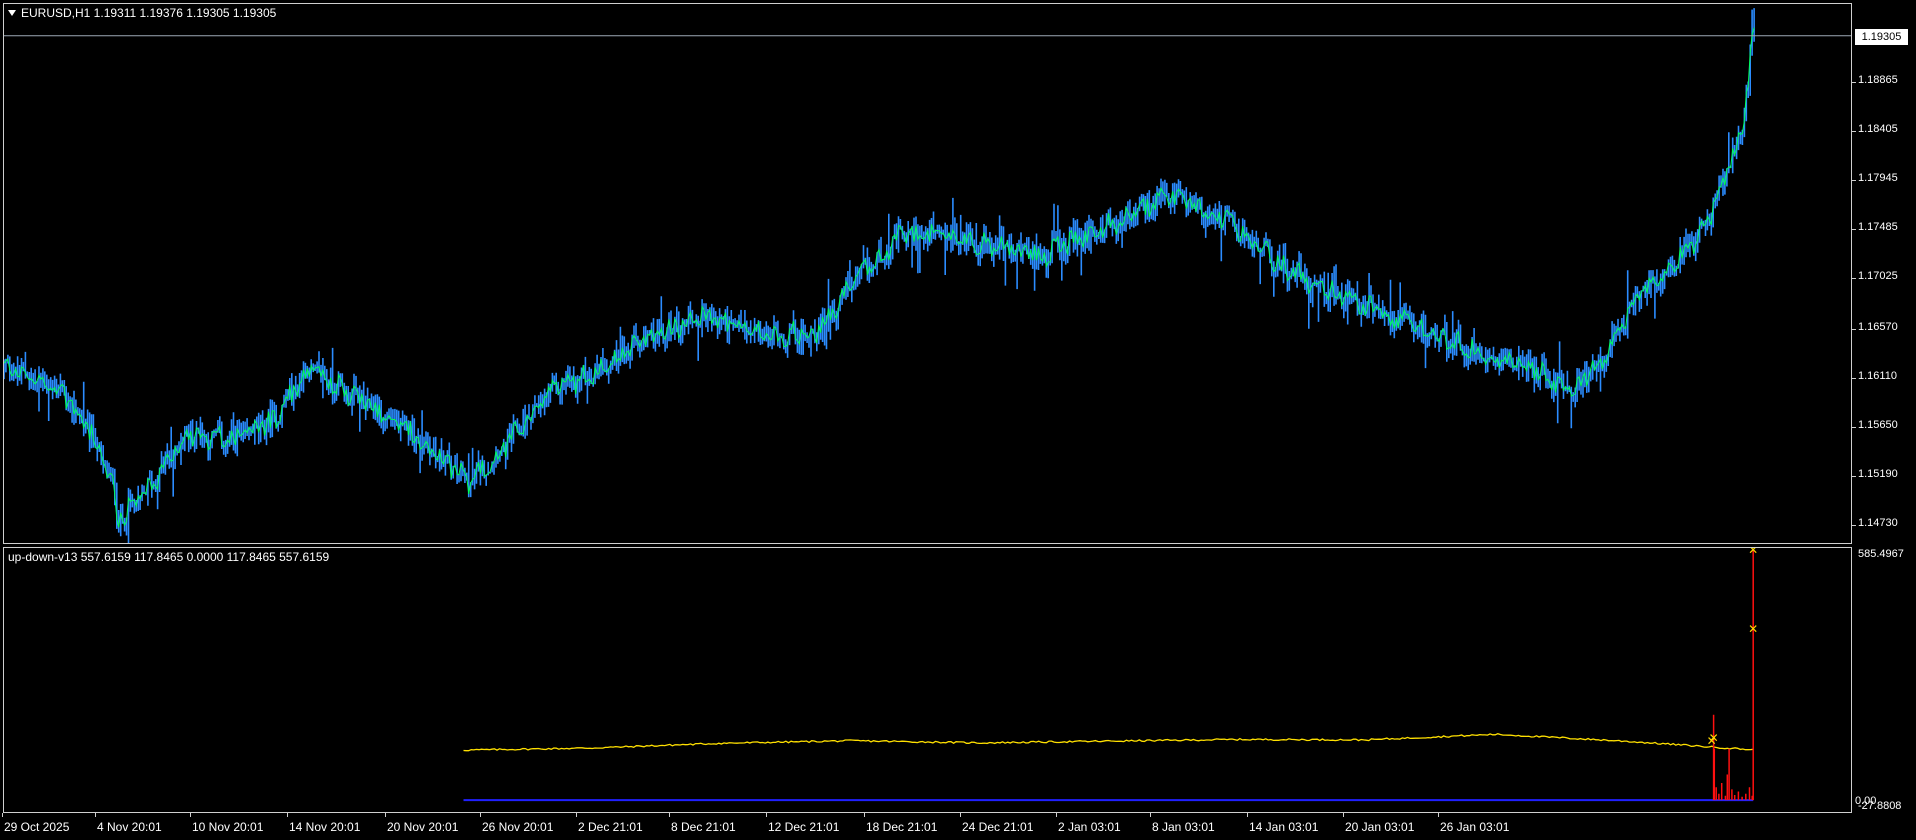  I want to click on price-label: 1.16110, so click(1877, 376).